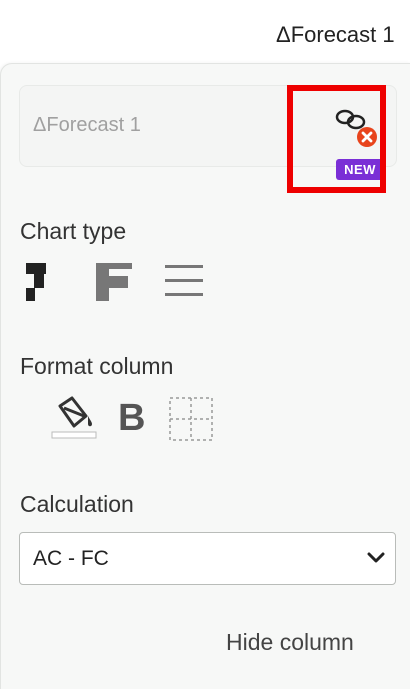 This screenshot has width=410, height=689. I want to click on column-name-input: ΔForecast 1, so click(153, 125).